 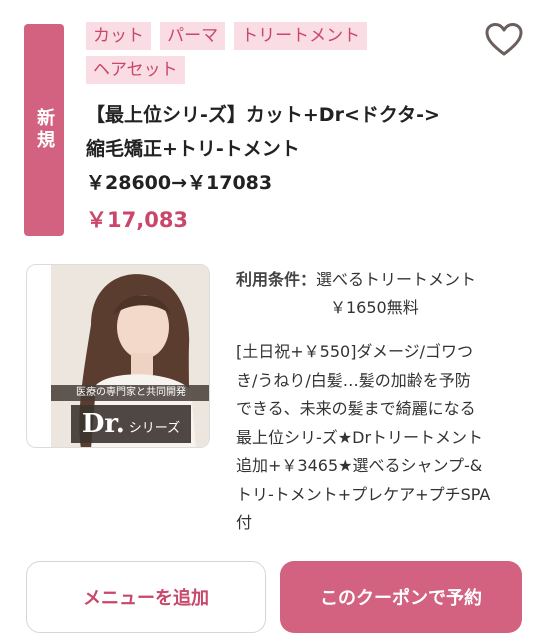 I want to click on reserve-coupon-button: このクーポンで予約, so click(x=401, y=597).